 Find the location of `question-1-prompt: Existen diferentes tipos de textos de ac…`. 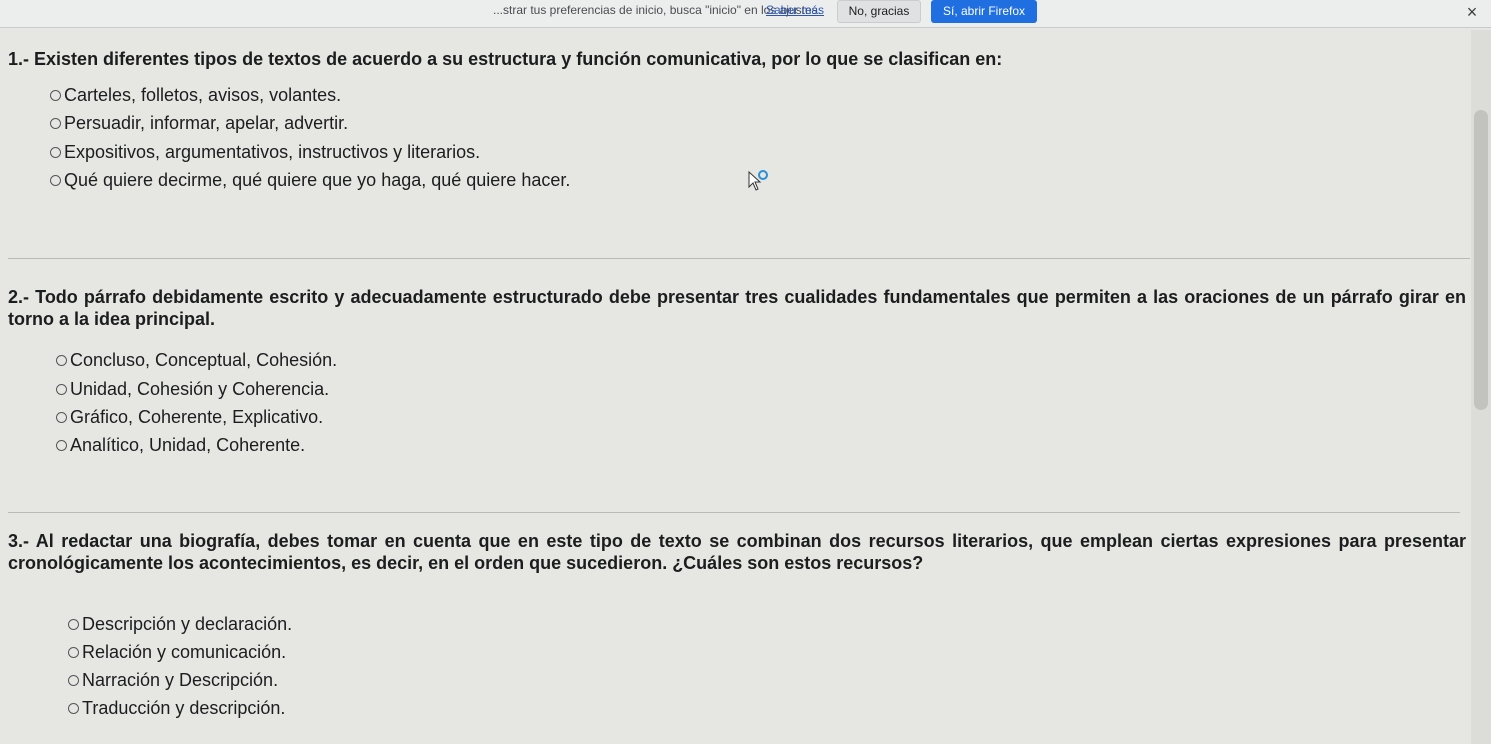

question-1-prompt: Existen diferentes tipos de textos de ac… is located at coordinates (518, 59).